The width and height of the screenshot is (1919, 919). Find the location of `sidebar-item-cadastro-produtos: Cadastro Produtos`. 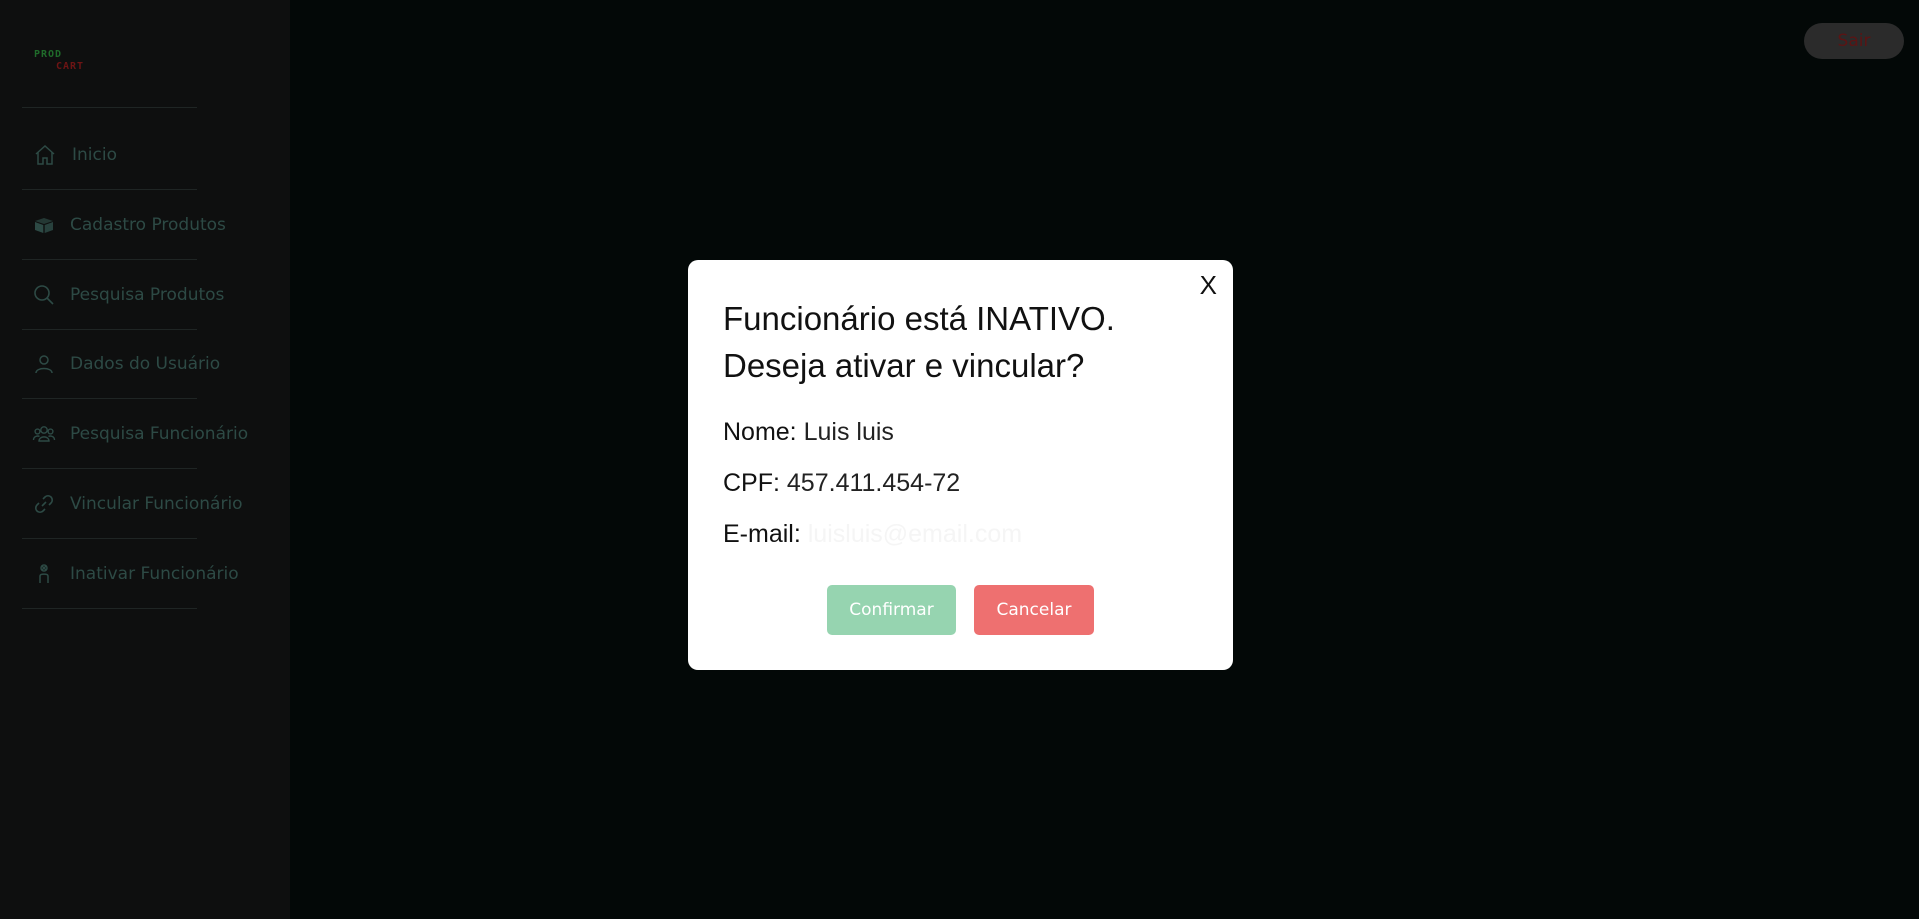

sidebar-item-cadastro-produtos: Cadastro Produtos is located at coordinates (124, 225).